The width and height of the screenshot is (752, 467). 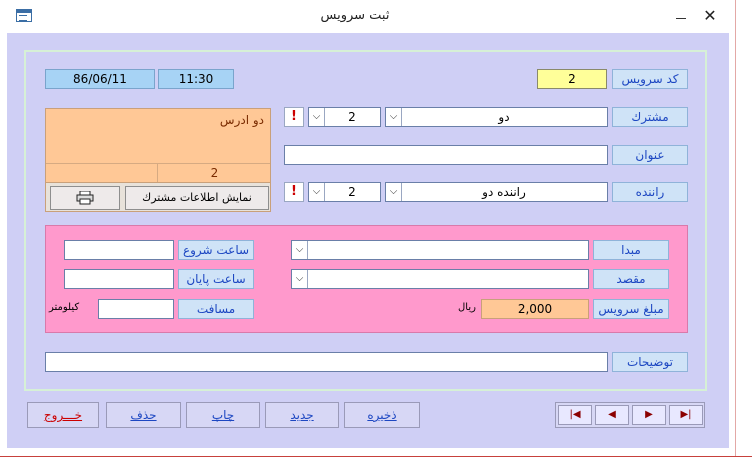 I want to click on customer-code-combo: ⌵ 2, so click(x=344, y=117).